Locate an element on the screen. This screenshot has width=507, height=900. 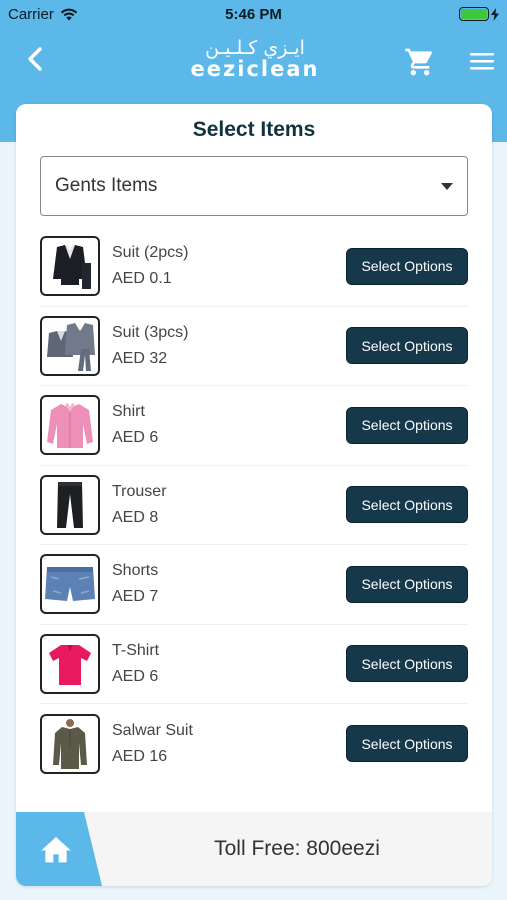
item-price: AED 8 is located at coordinates (135, 517).